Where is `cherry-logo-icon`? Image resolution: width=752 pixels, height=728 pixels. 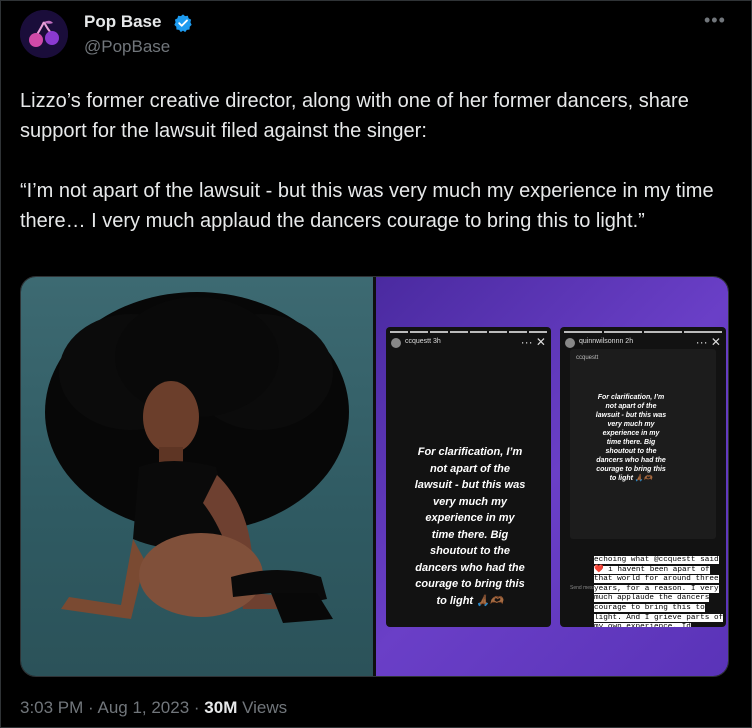 cherry-logo-icon is located at coordinates (44, 34).